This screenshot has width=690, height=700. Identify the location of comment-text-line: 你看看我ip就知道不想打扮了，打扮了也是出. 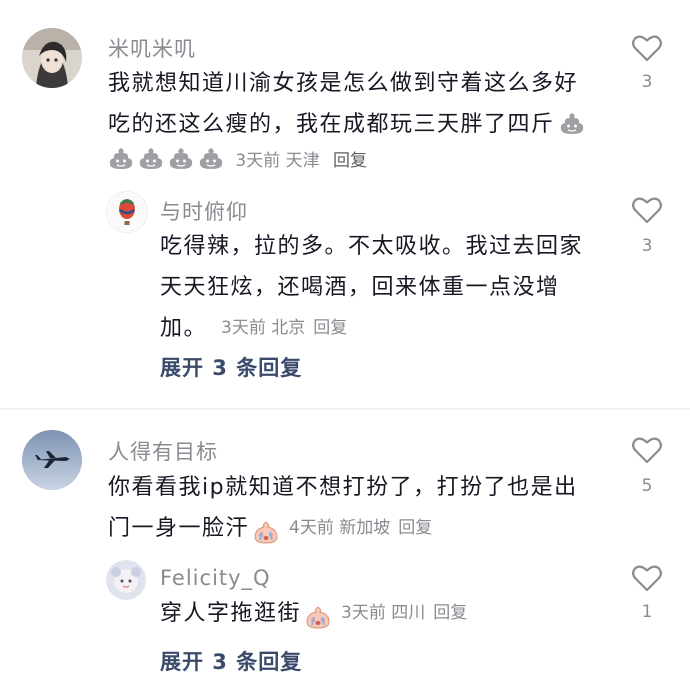
(343, 487).